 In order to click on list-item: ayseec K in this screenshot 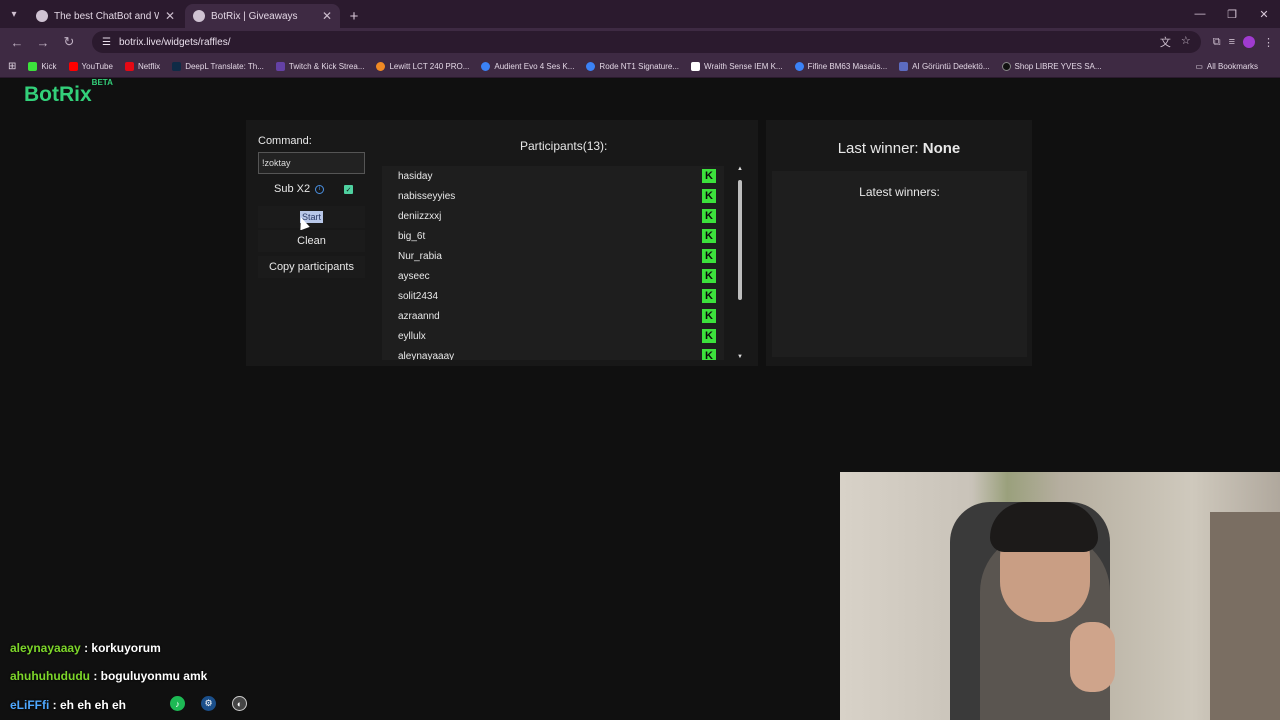, I will do `click(553, 276)`.